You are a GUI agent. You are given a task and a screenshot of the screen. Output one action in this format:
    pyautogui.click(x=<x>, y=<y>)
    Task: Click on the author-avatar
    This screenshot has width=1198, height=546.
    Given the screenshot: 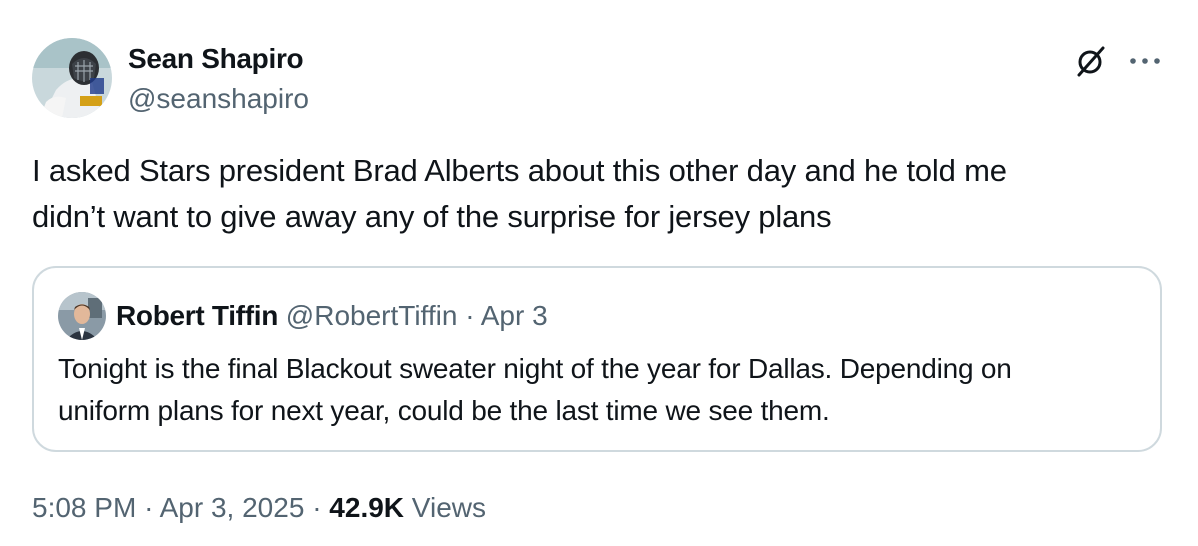 What is the action you would take?
    pyautogui.click(x=72, y=78)
    